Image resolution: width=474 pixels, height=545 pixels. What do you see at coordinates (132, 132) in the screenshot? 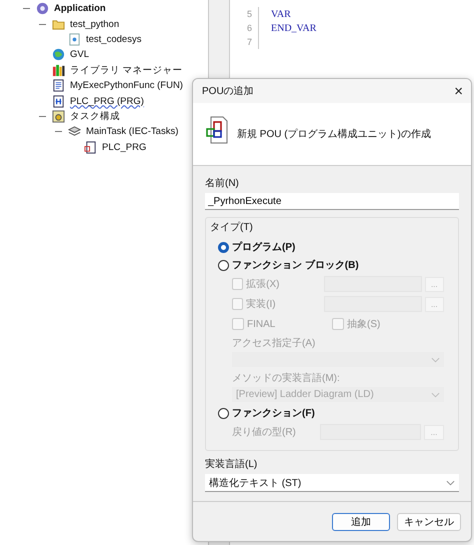
I see `tree-item: MainTask (IEC-Tasks)` at bounding box center [132, 132].